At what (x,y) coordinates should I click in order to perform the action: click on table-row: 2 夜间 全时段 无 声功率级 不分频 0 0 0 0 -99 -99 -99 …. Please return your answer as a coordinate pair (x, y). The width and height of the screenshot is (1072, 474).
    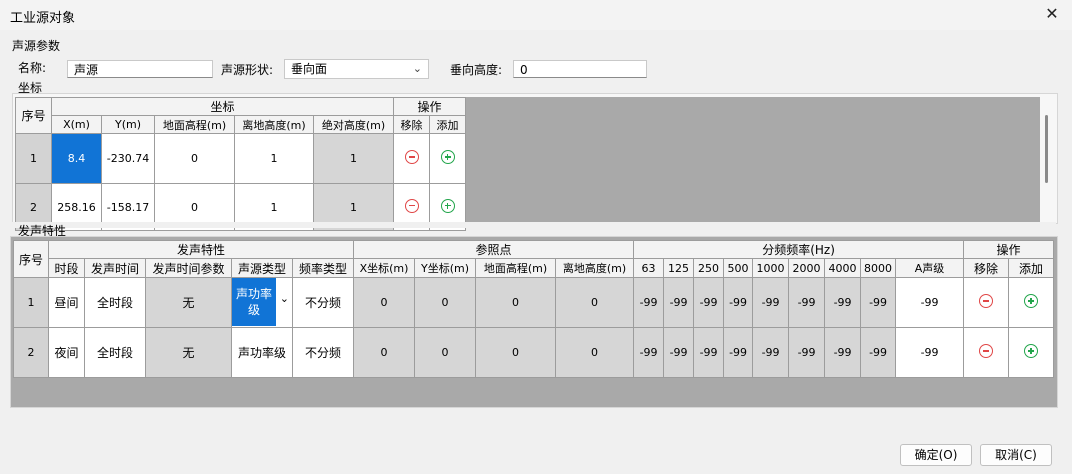
    Looking at the image, I should click on (534, 352).